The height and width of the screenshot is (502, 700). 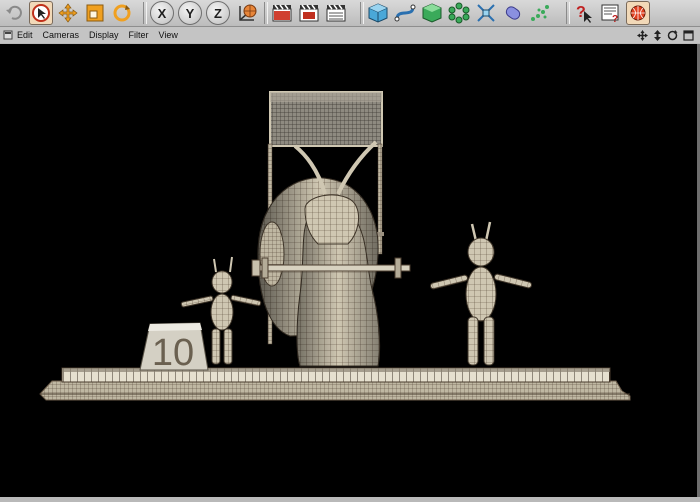 What do you see at coordinates (335, 384) in the screenshot?
I see `piano-base-model` at bounding box center [335, 384].